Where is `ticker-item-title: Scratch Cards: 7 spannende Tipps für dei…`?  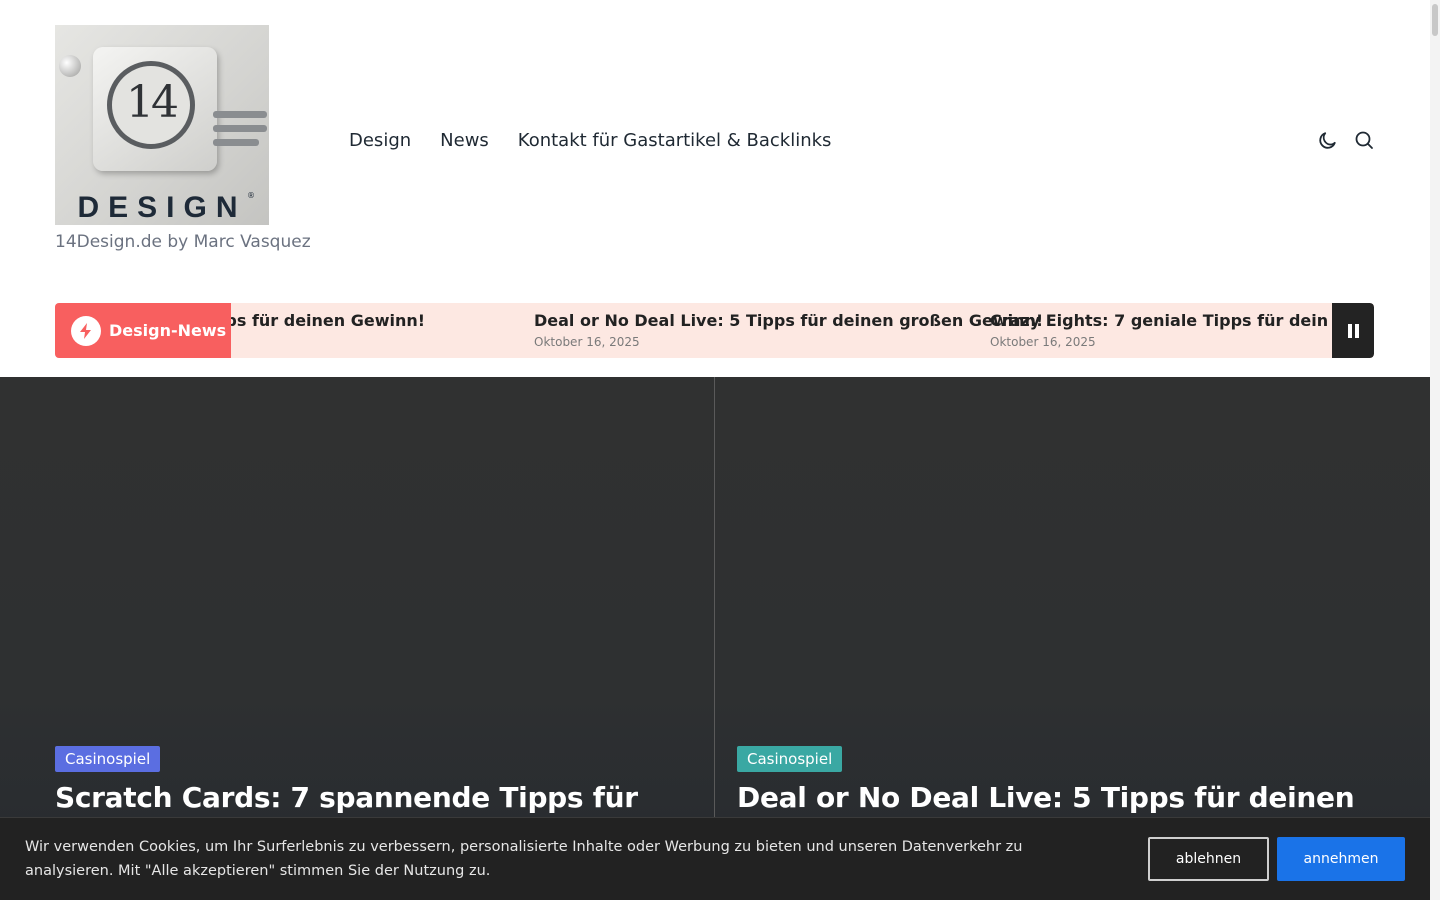 ticker-item-title: Scratch Cards: 7 spannende Tipps für dei… is located at coordinates (328, 320).